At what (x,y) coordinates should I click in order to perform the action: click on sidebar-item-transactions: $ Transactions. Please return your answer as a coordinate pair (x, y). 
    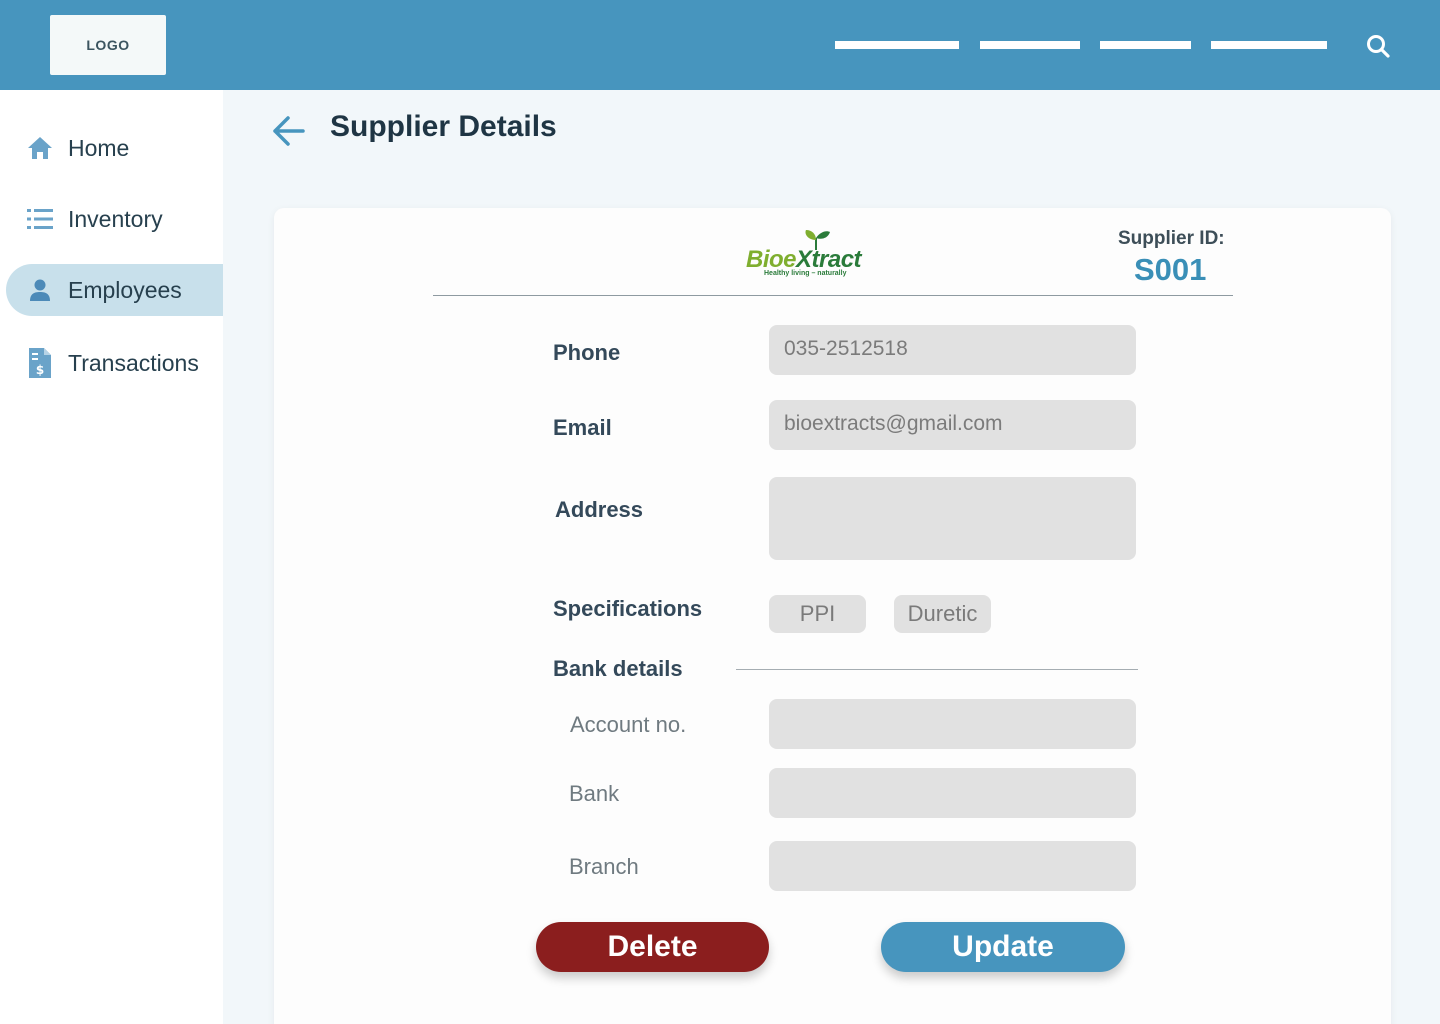
    Looking at the image, I should click on (114, 363).